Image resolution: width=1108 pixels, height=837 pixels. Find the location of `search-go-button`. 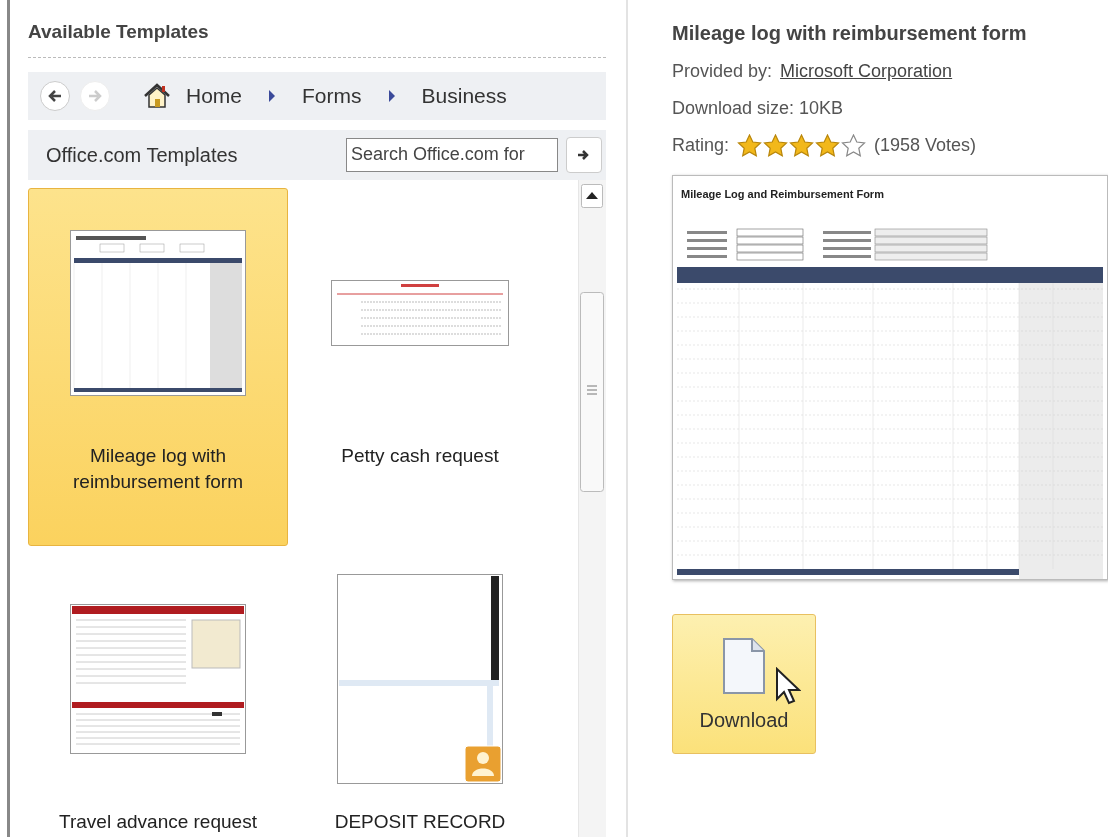

search-go-button is located at coordinates (584, 154).